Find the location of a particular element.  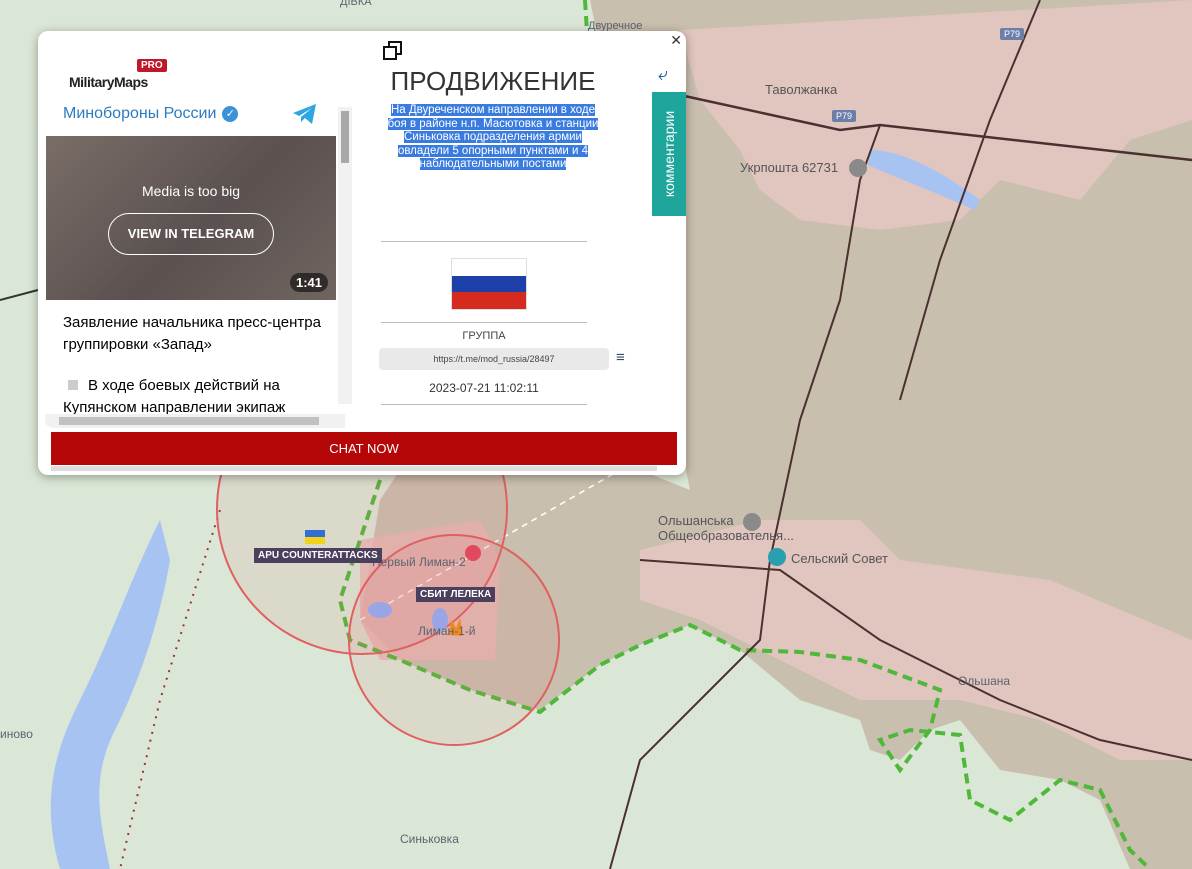

vertical-scrollbar is located at coordinates (345, 255).